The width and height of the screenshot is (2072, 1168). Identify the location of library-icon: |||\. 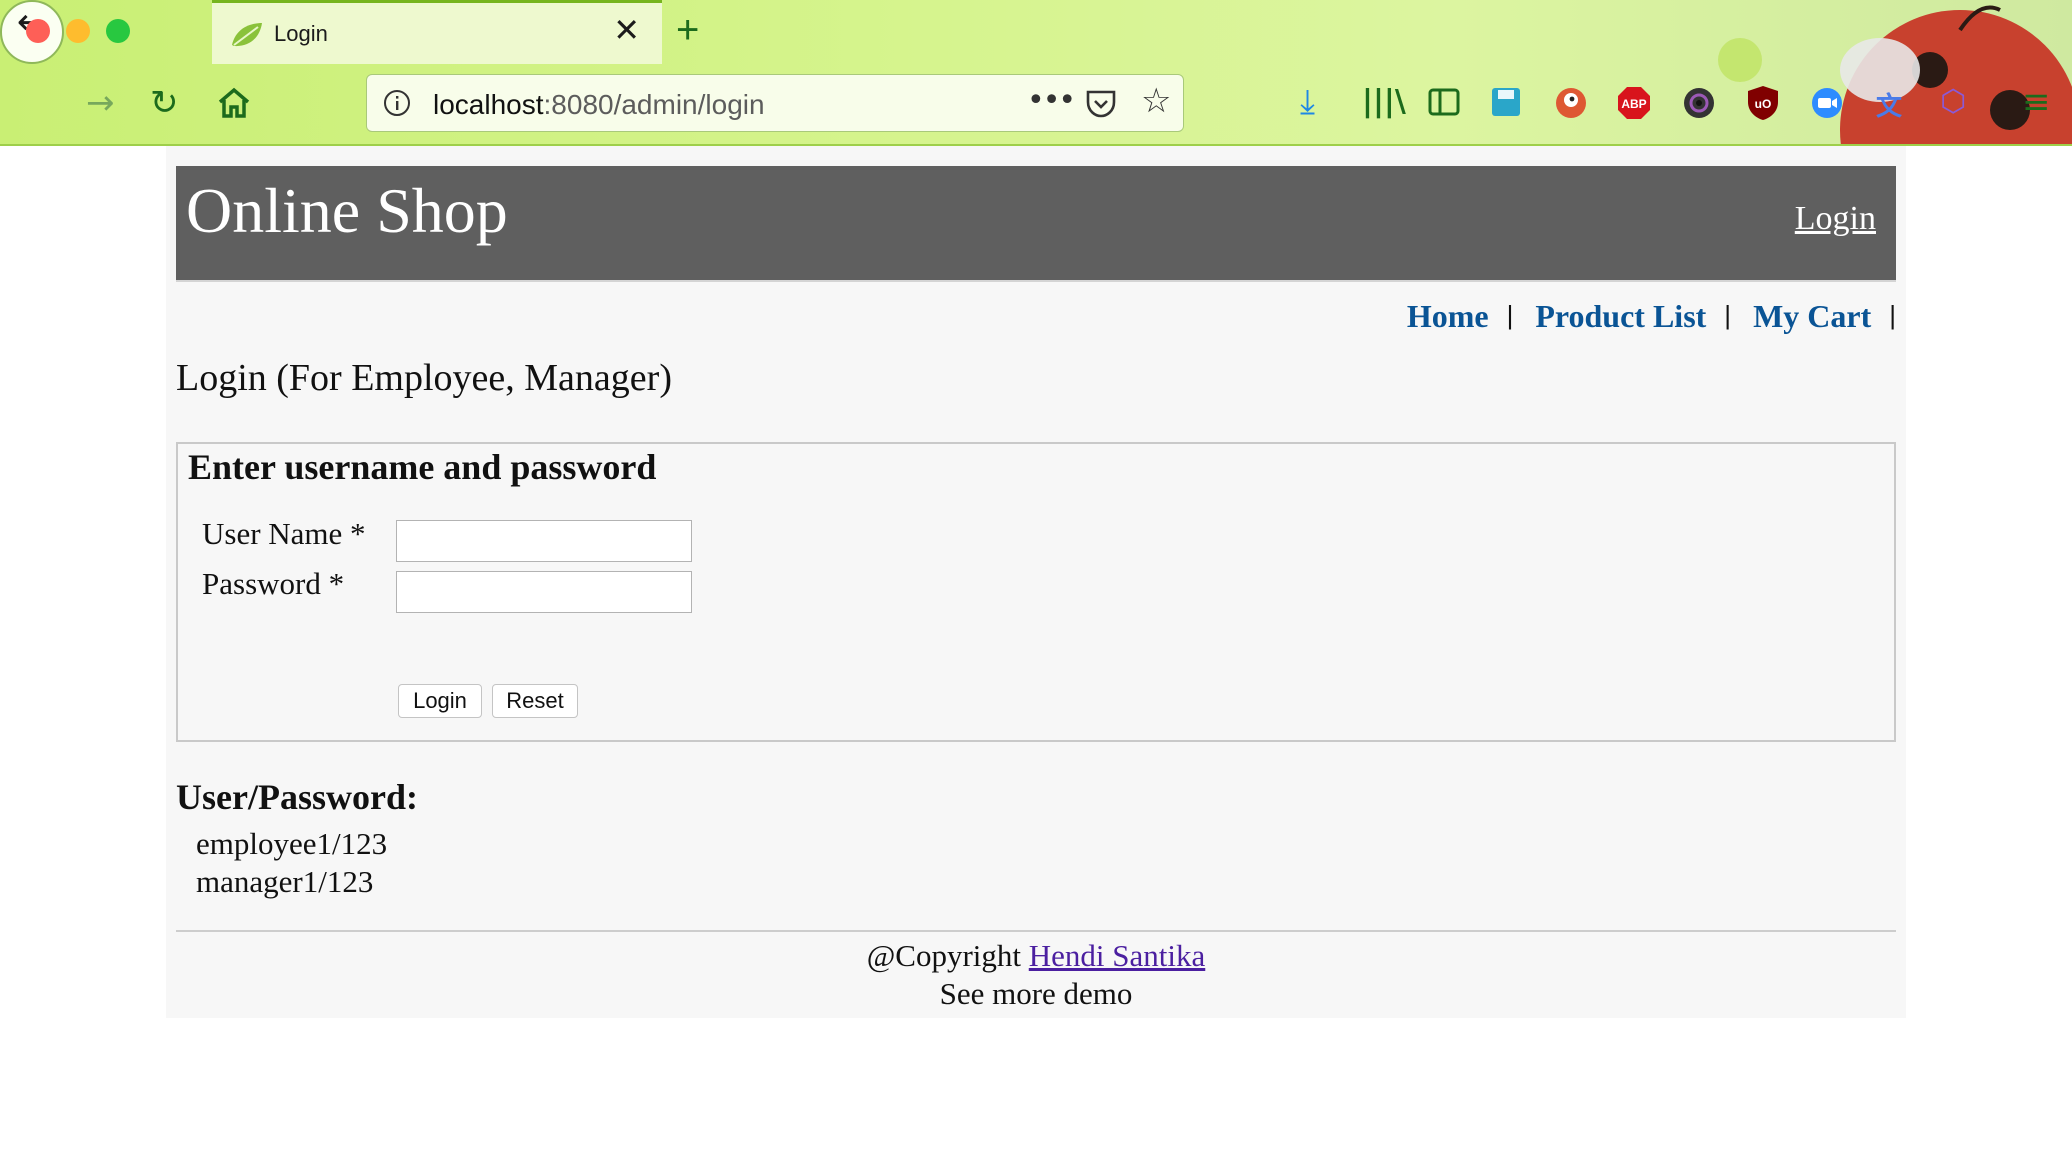
(1384, 101).